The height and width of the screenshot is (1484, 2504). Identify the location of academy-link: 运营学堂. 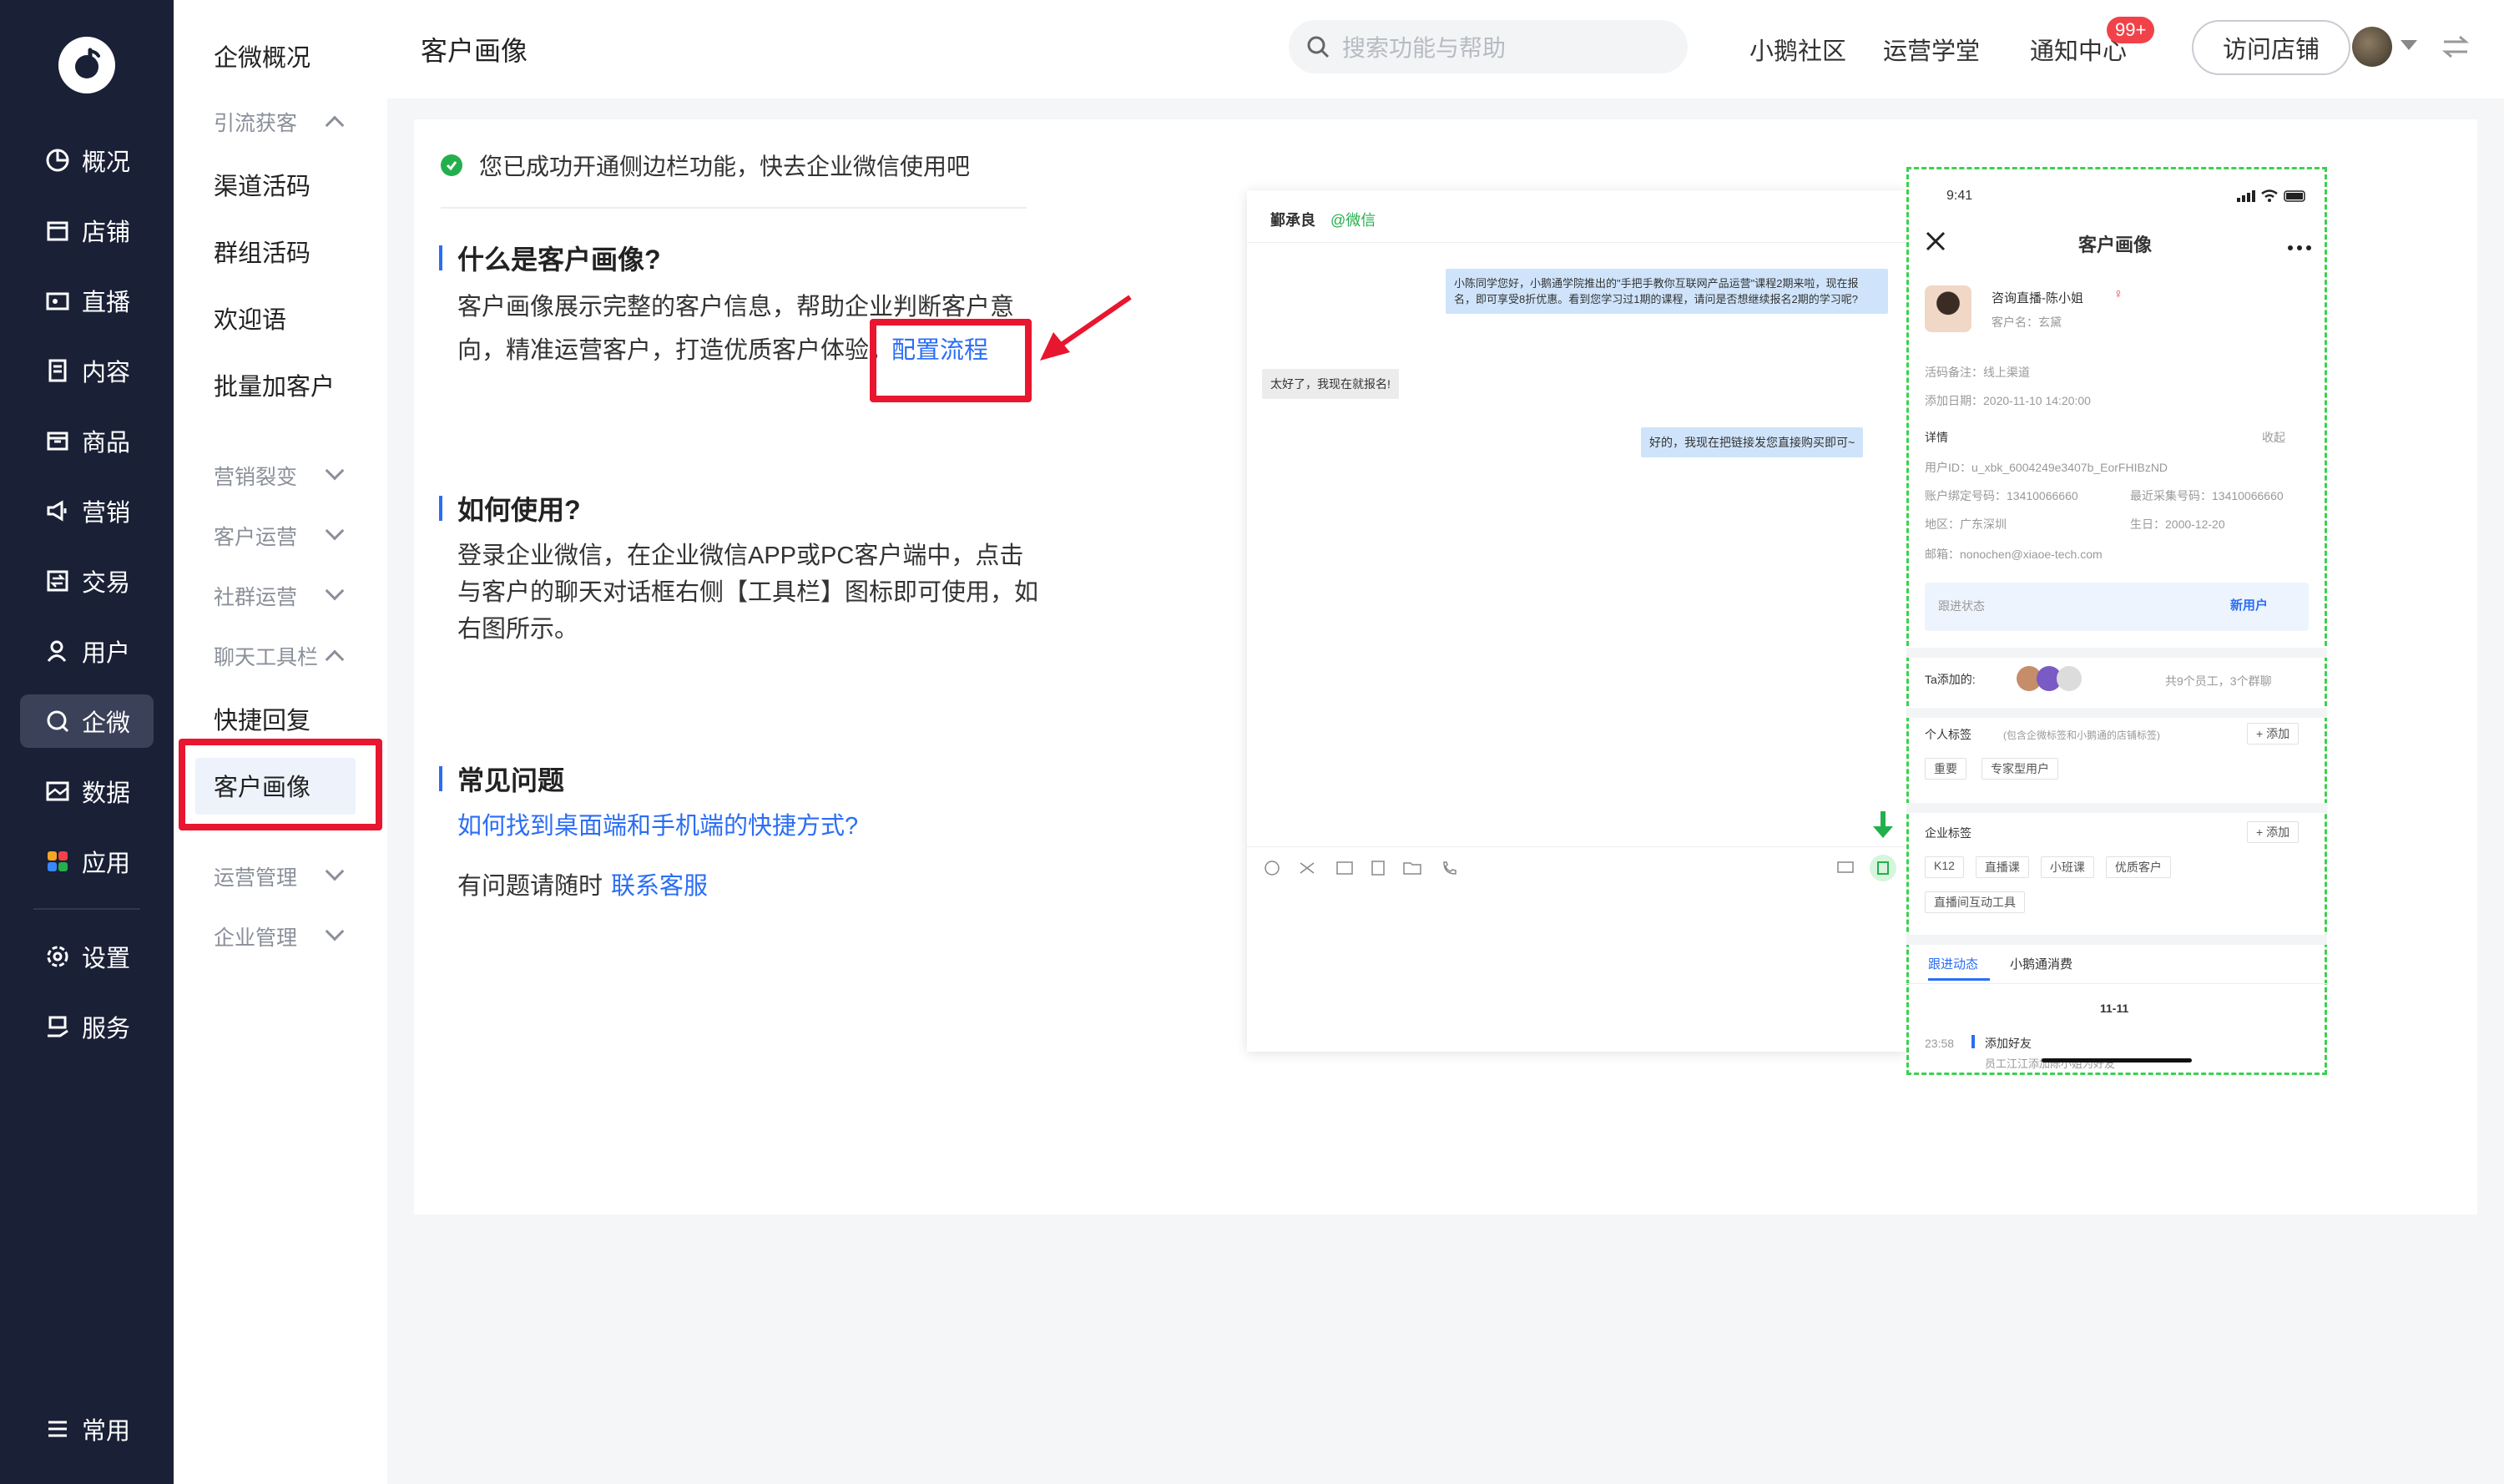
(1931, 49).